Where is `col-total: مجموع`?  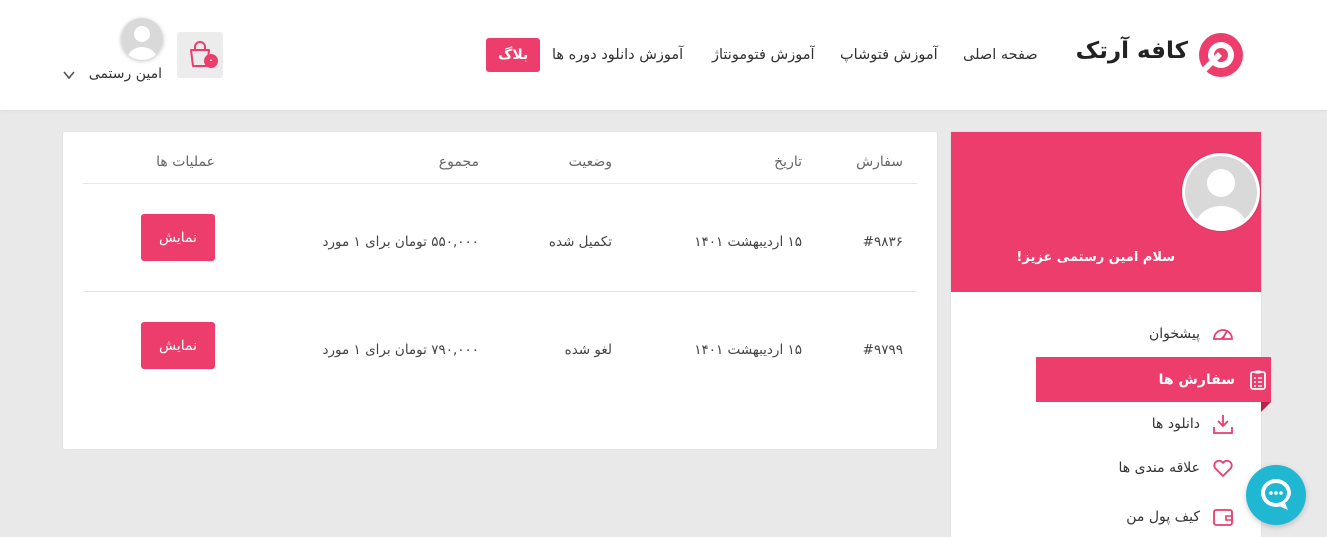
col-total: مجموع is located at coordinates (458, 162).